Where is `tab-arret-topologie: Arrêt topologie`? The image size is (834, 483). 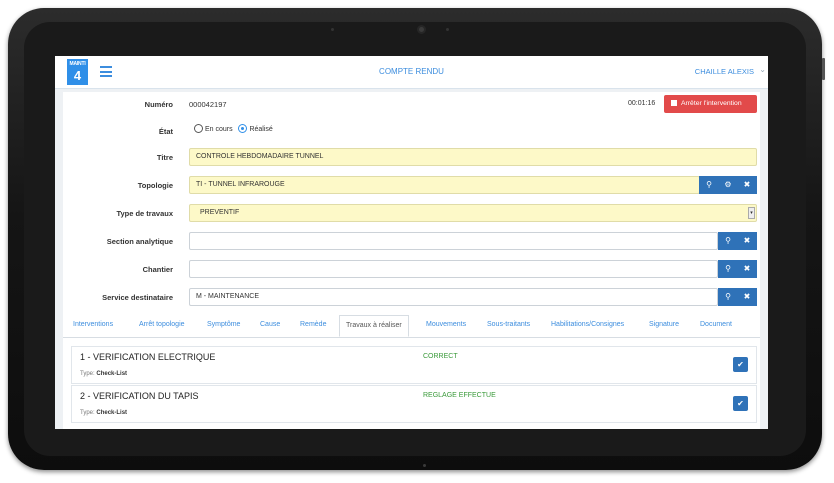 tab-arret-topologie: Arrêt topologie is located at coordinates (162, 324).